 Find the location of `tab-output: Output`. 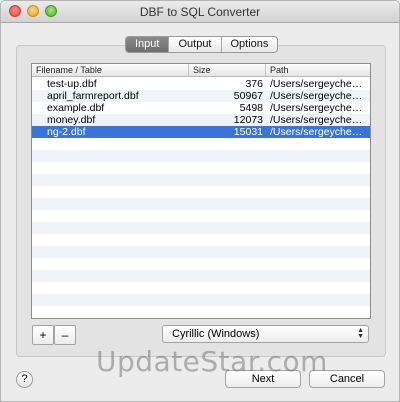

tab-output: Output is located at coordinates (194, 44).